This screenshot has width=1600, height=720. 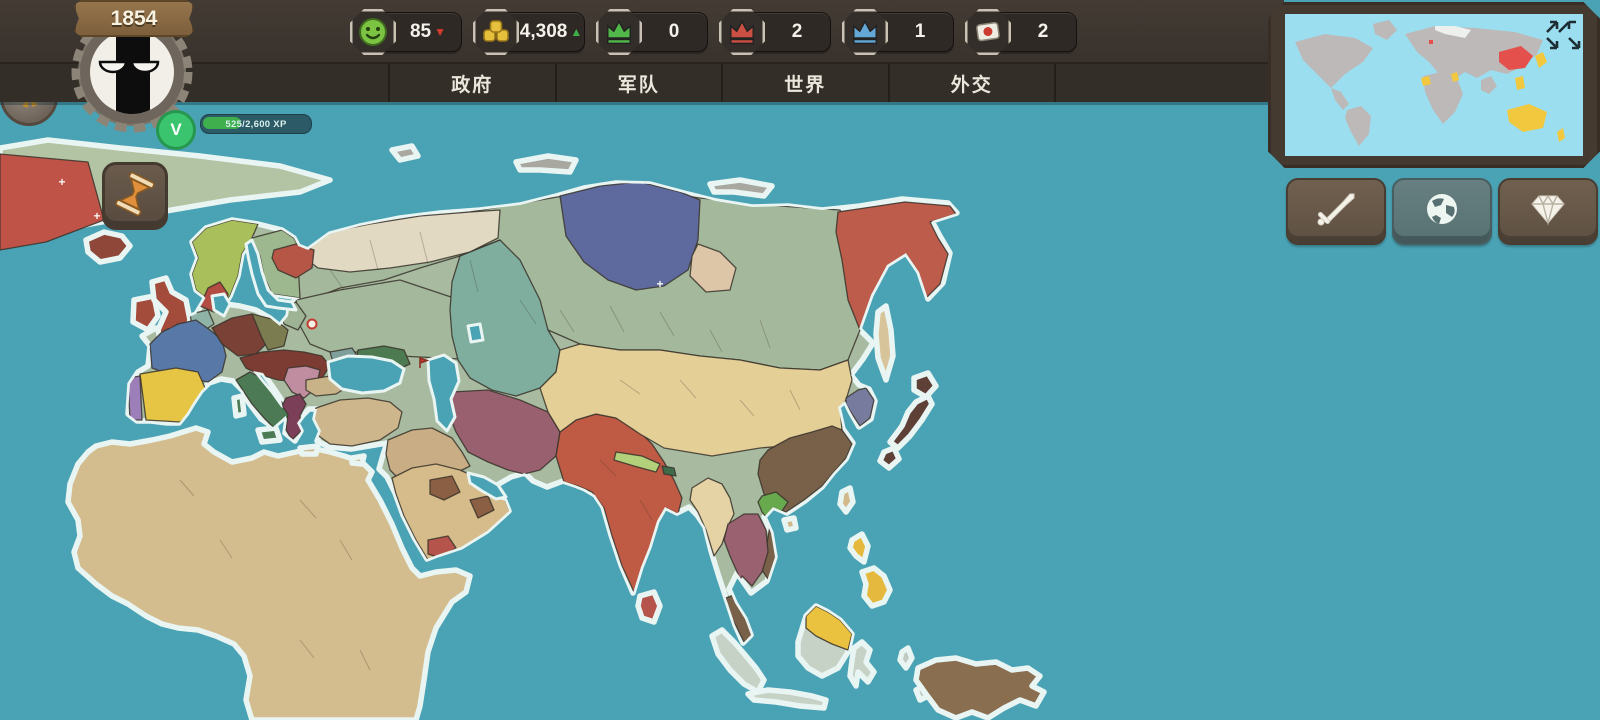 What do you see at coordinates (790, 524) in the screenshot?
I see `region-hainan` at bounding box center [790, 524].